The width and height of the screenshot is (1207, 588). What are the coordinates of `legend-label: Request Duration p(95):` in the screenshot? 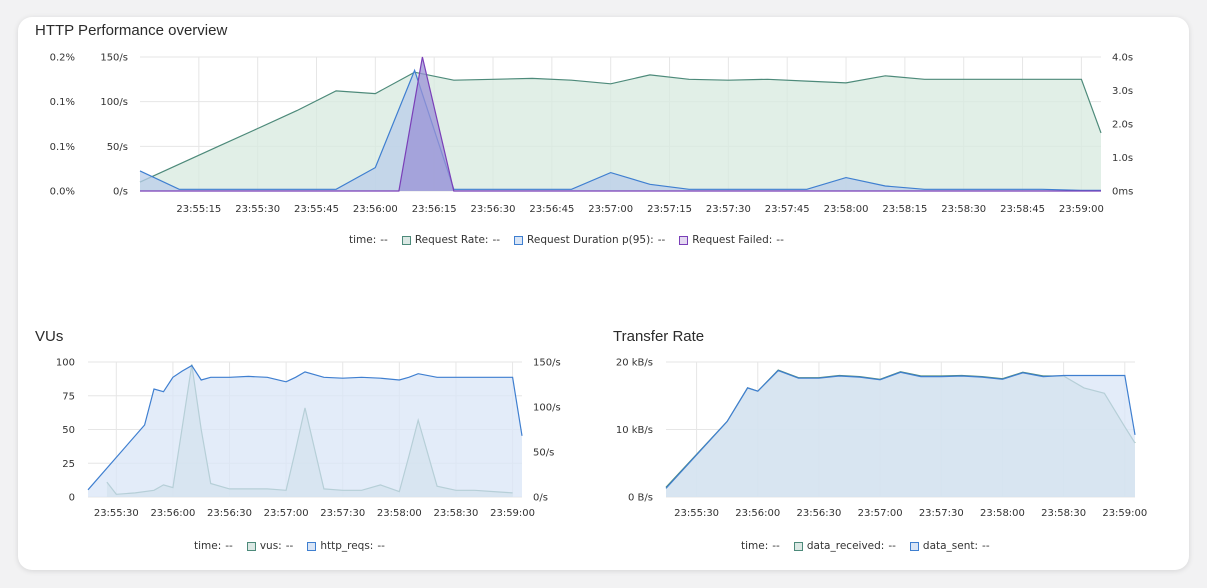 It's located at (590, 240).